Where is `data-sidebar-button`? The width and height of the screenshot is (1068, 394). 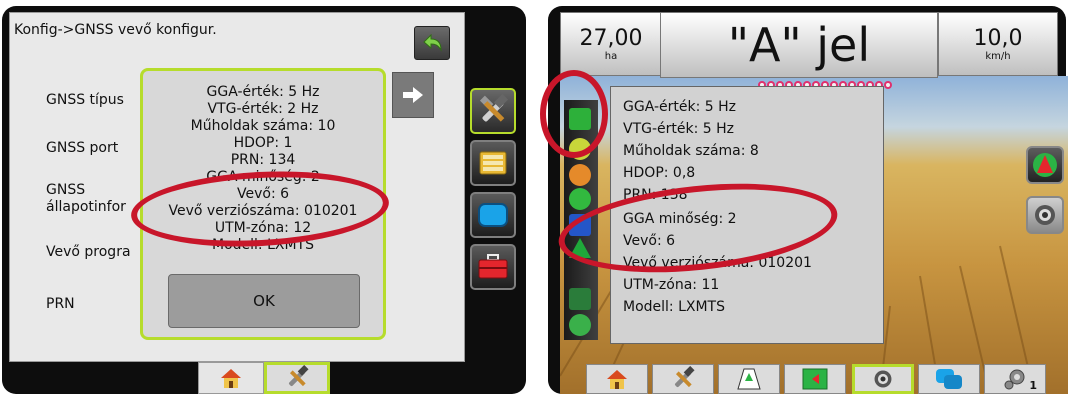 data-sidebar-button is located at coordinates (493, 163).